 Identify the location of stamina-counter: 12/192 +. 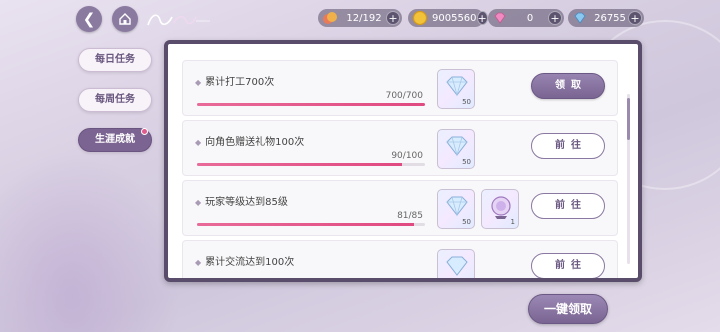
(360, 18).